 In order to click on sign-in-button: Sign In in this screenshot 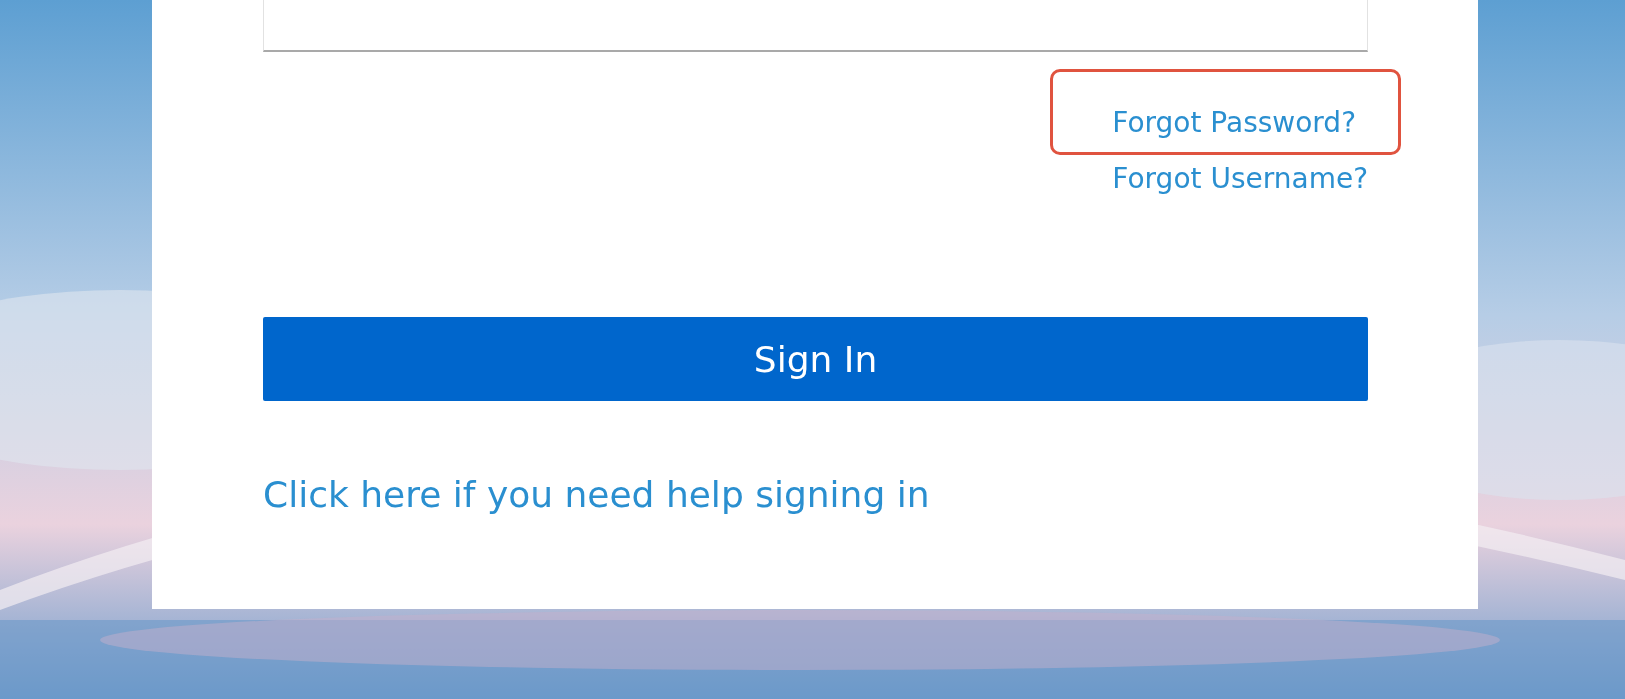, I will do `click(815, 359)`.